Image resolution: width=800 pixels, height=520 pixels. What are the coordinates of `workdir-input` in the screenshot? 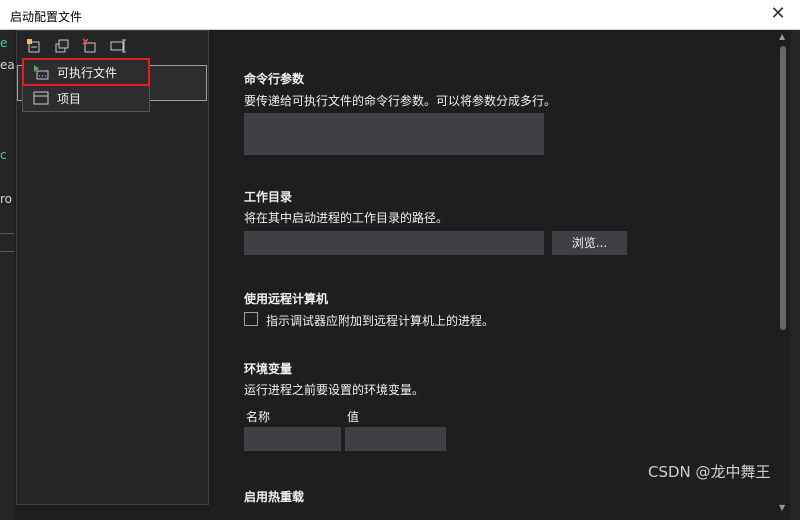 It's located at (394, 243).